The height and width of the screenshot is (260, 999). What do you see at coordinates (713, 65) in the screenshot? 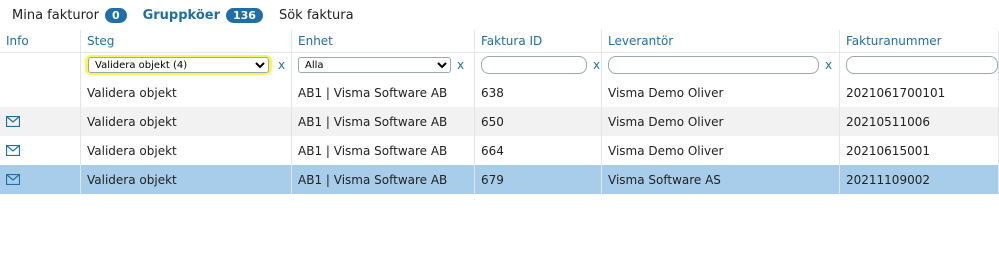
I see `leverantor-input` at bounding box center [713, 65].